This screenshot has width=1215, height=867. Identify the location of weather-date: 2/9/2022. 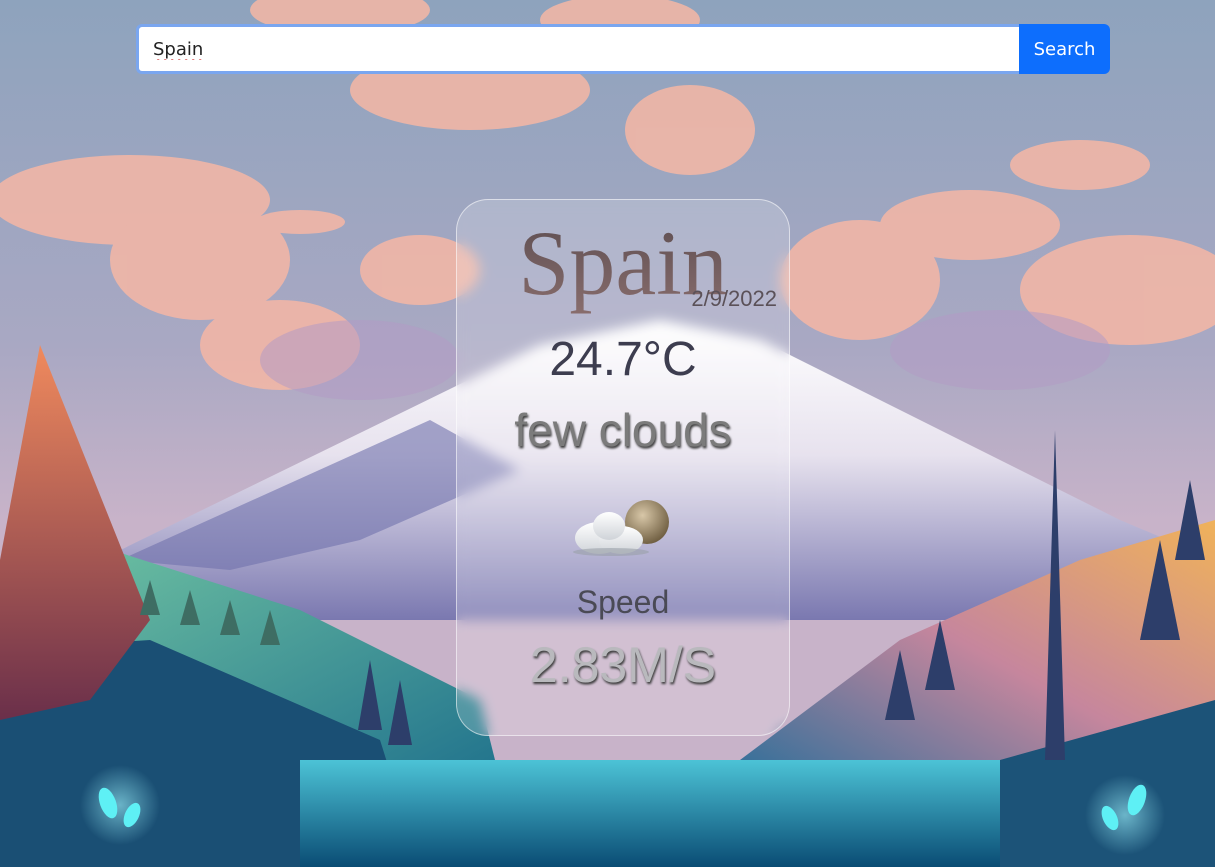
(734, 298).